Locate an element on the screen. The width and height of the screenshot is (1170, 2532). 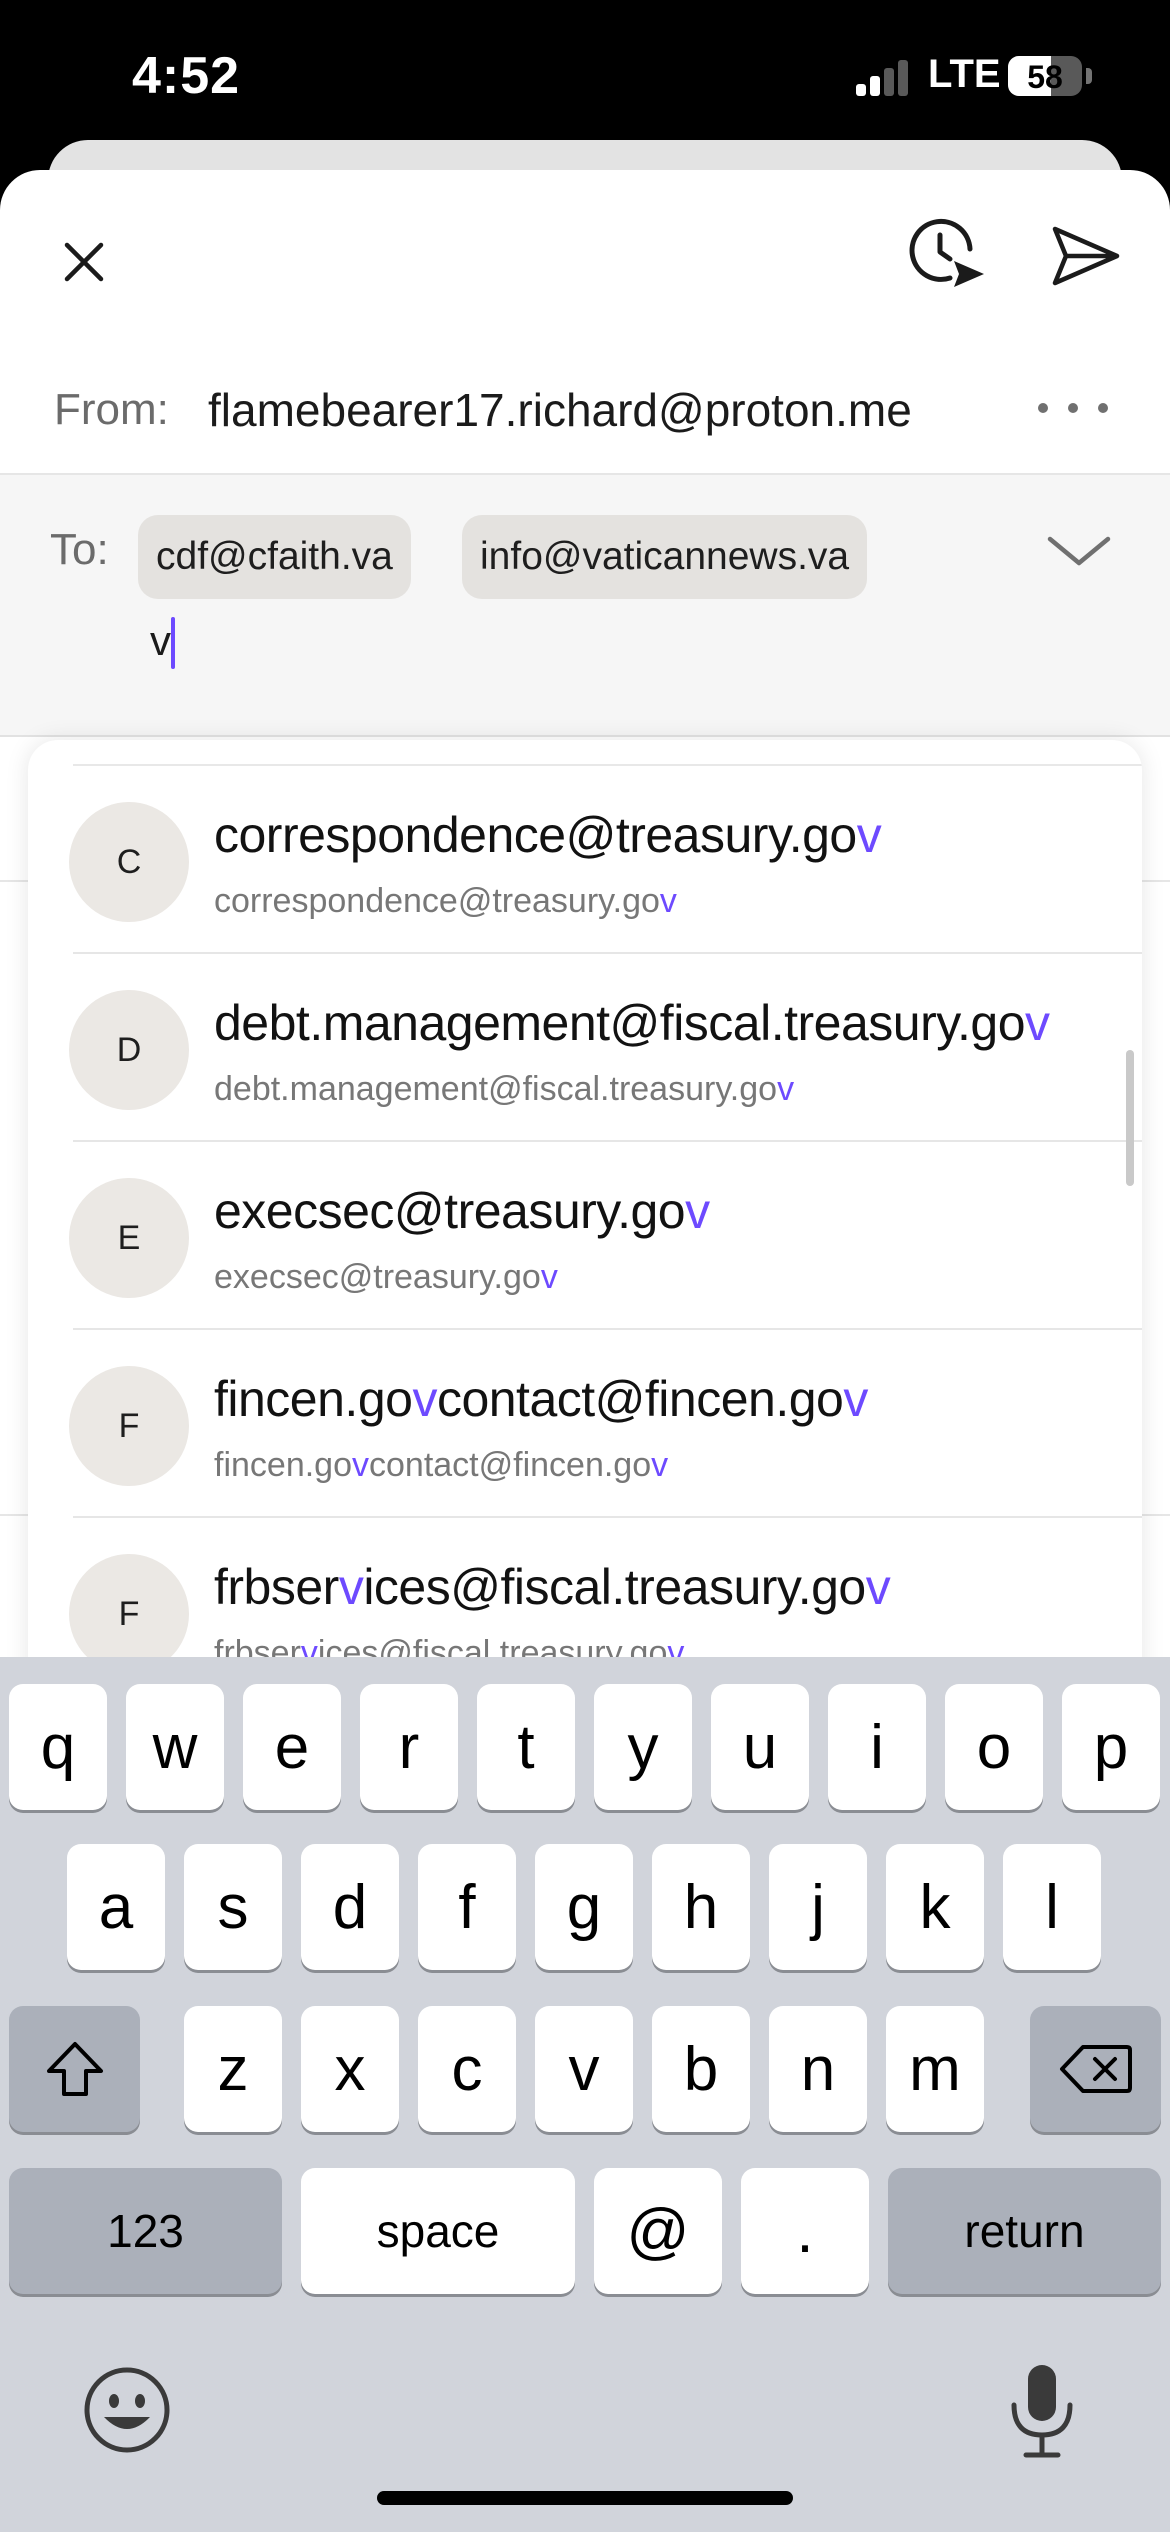
from-row: From: flamebearer17.richard@proton.me is located at coordinates (585, 410).